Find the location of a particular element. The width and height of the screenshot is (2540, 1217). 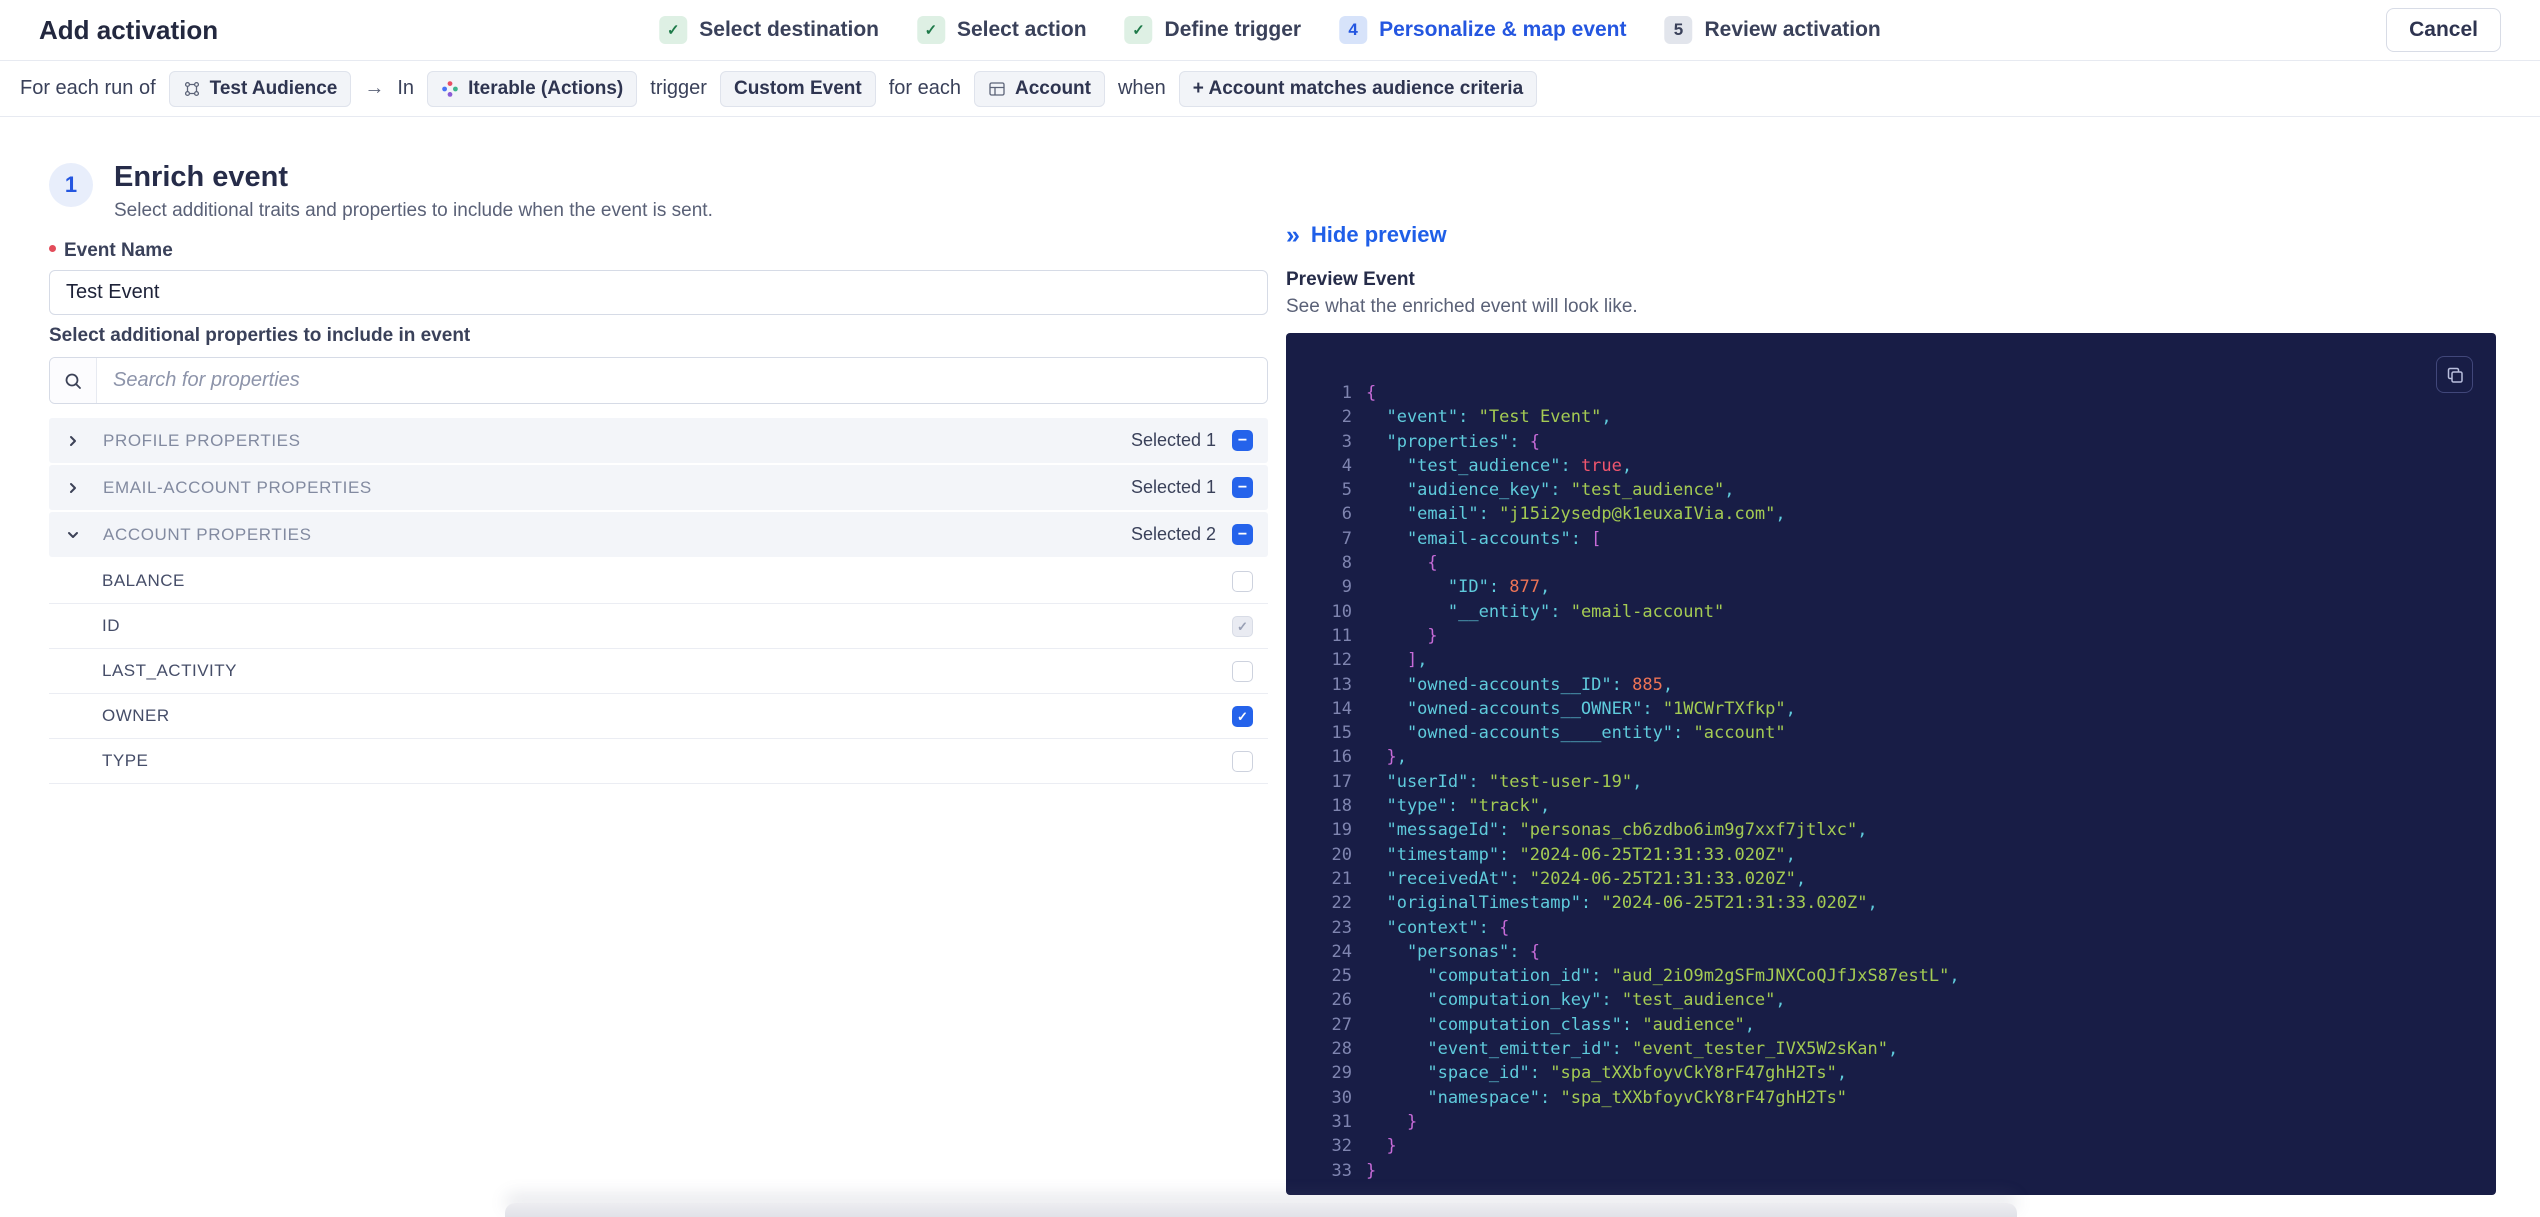

trigger-chip-label: Test Audience is located at coordinates (273, 88).